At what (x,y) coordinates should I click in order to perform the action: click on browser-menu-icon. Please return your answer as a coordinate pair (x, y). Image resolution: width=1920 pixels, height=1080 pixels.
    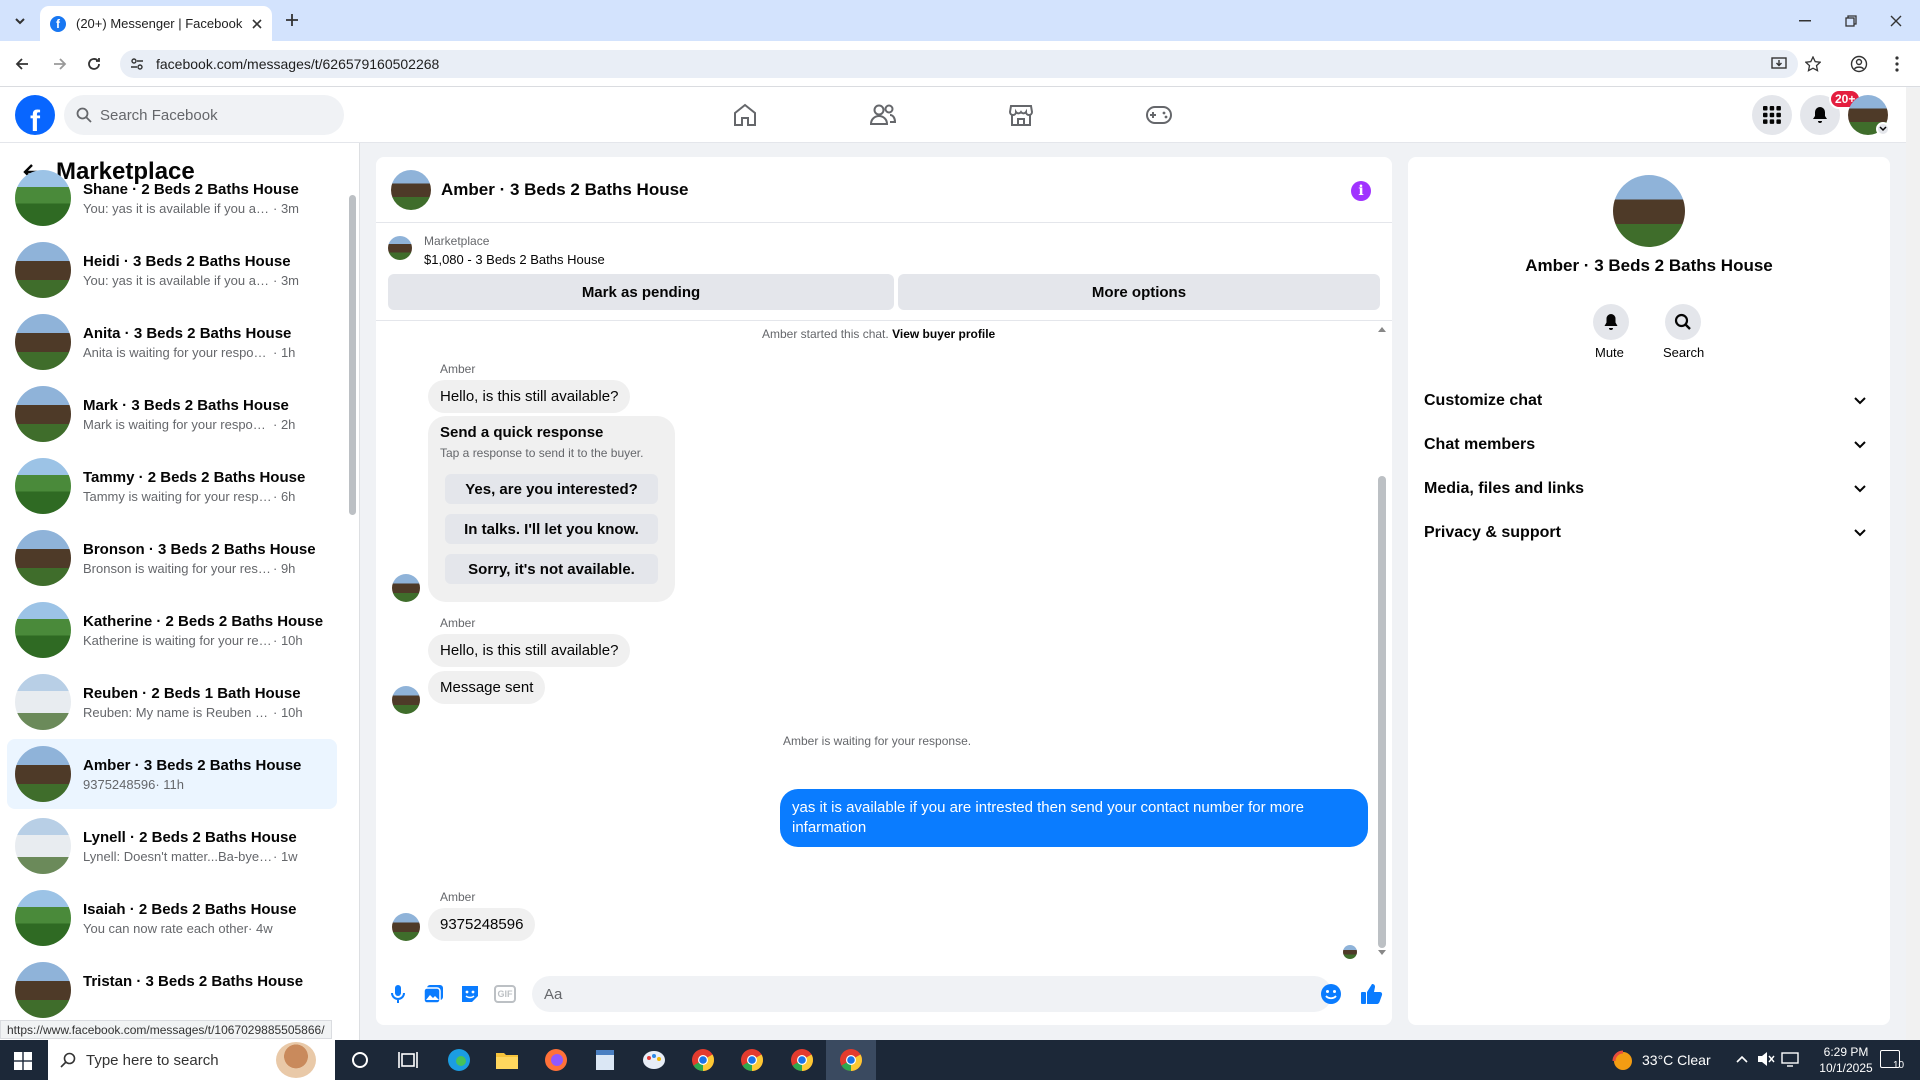
    Looking at the image, I should click on (1897, 64).